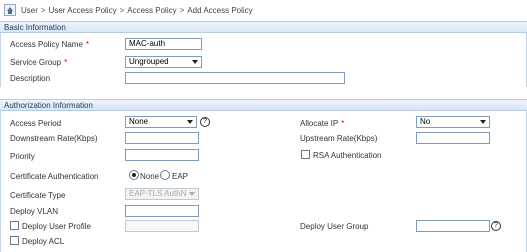 The width and height of the screenshot is (527, 252). Describe the element at coordinates (322, 123) in the screenshot. I see `allocate-ip-label: Allocate IP *` at that location.